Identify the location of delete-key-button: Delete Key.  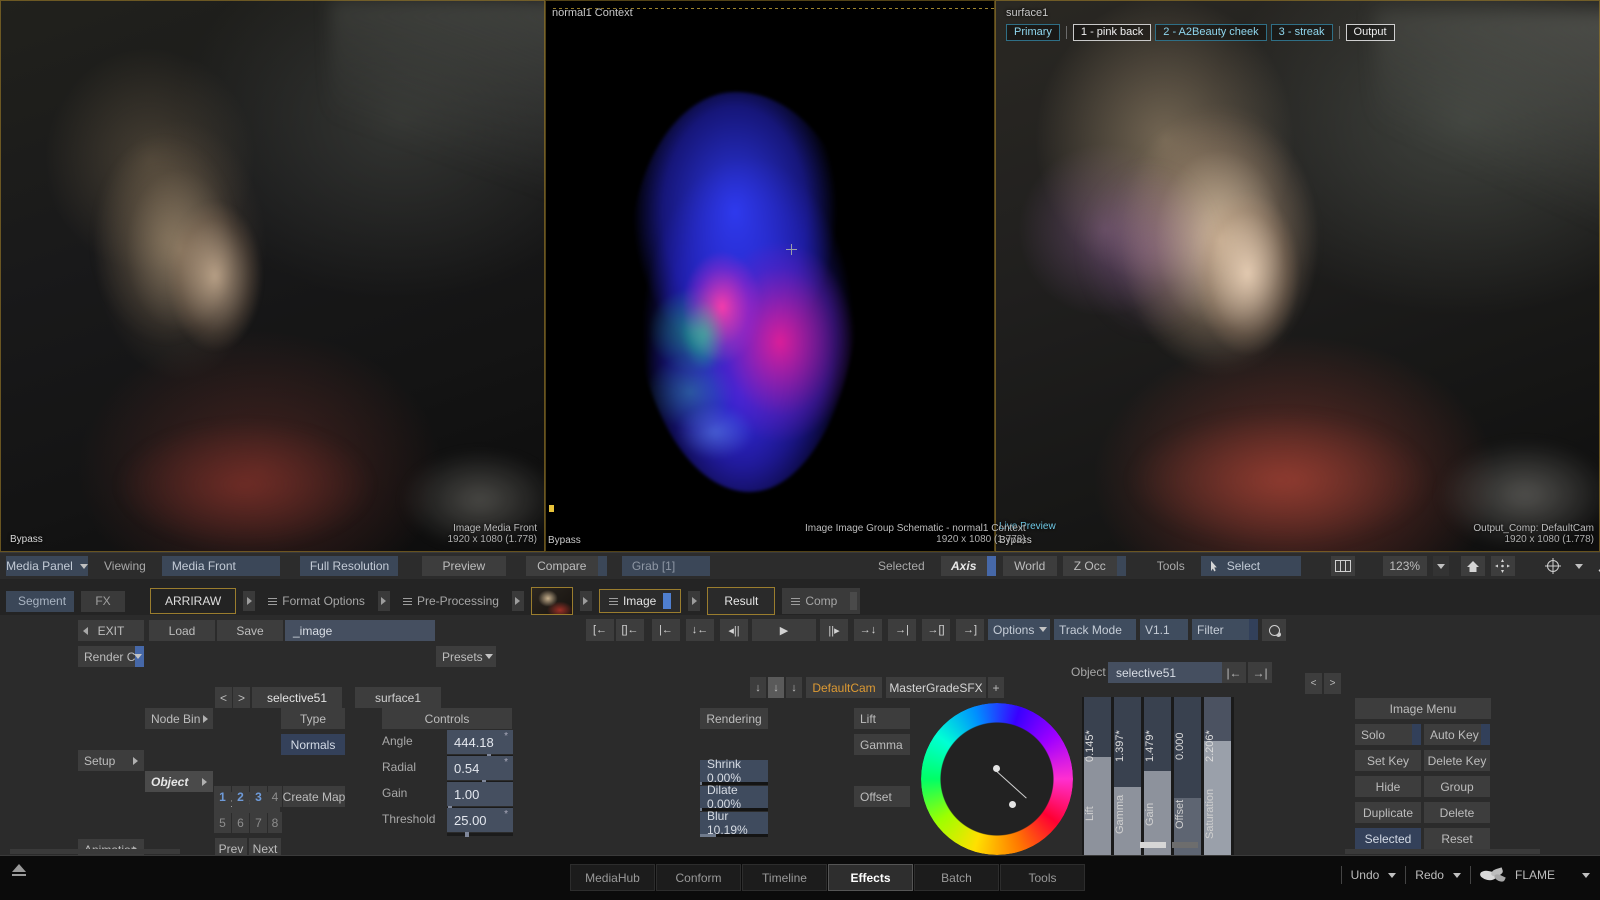
(1457, 760).